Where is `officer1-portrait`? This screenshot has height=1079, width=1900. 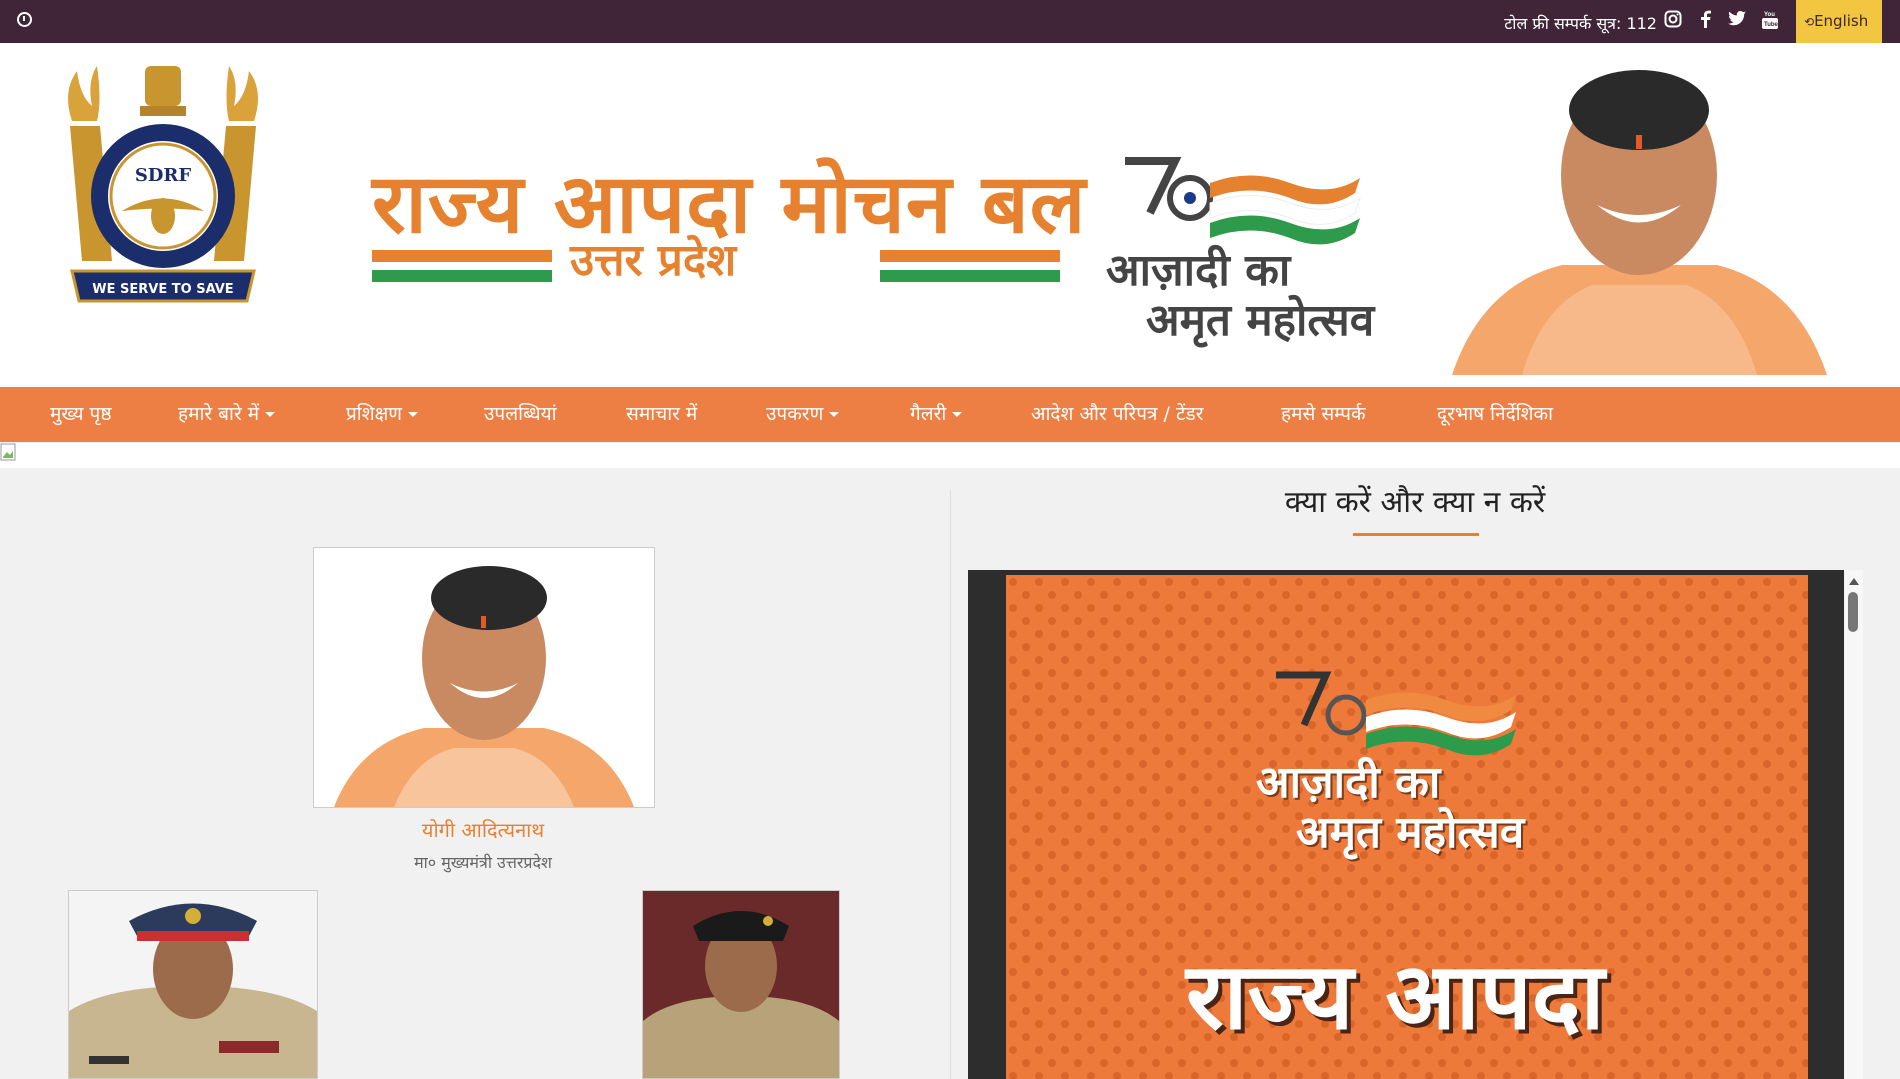 officer1-portrait is located at coordinates (193, 984).